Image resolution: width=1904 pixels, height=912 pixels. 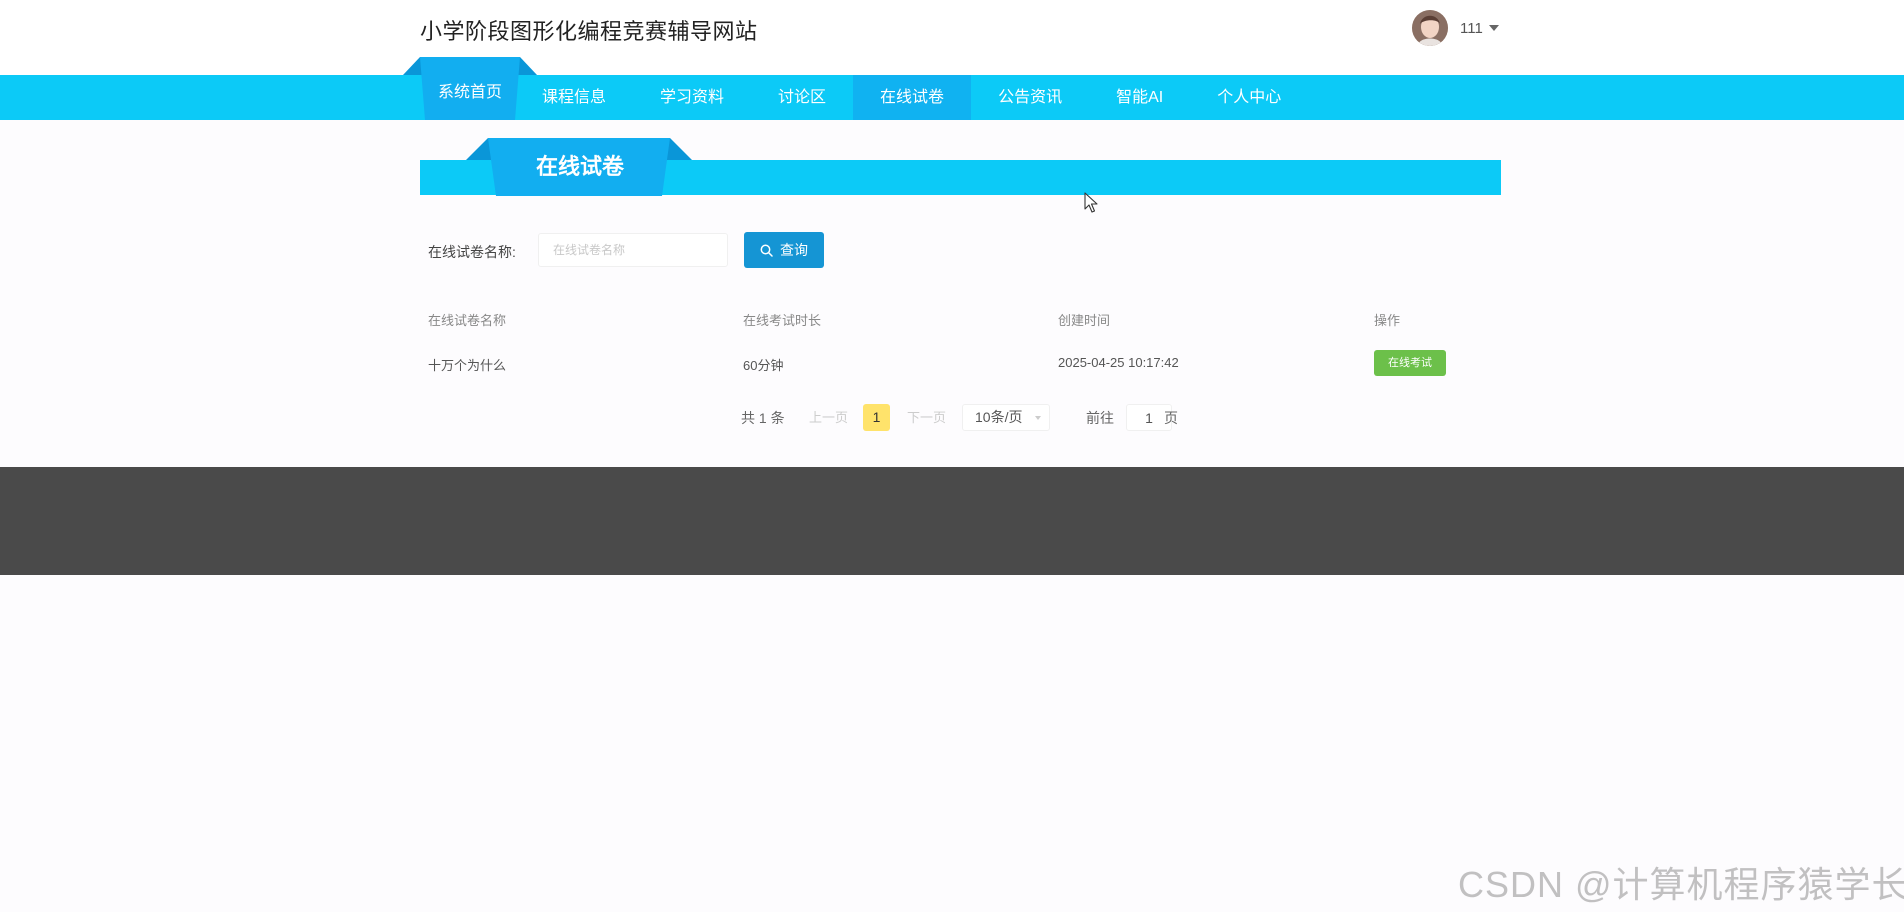 I want to click on search-input, so click(x=633, y=250).